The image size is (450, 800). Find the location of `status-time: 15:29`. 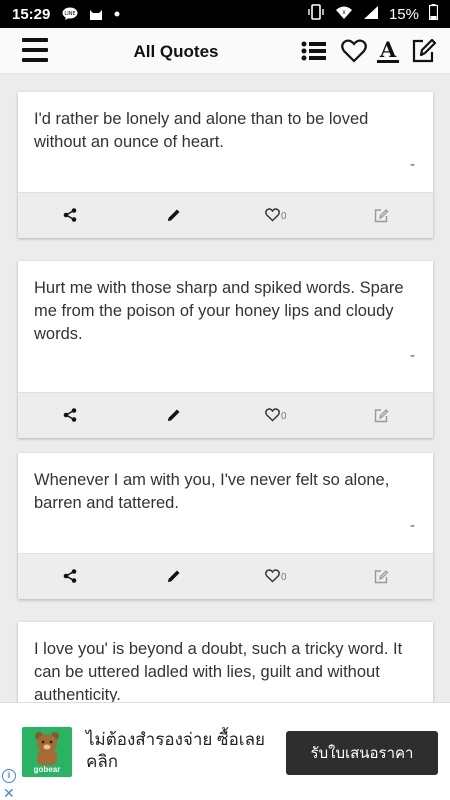

status-time: 15:29 is located at coordinates (31, 14).